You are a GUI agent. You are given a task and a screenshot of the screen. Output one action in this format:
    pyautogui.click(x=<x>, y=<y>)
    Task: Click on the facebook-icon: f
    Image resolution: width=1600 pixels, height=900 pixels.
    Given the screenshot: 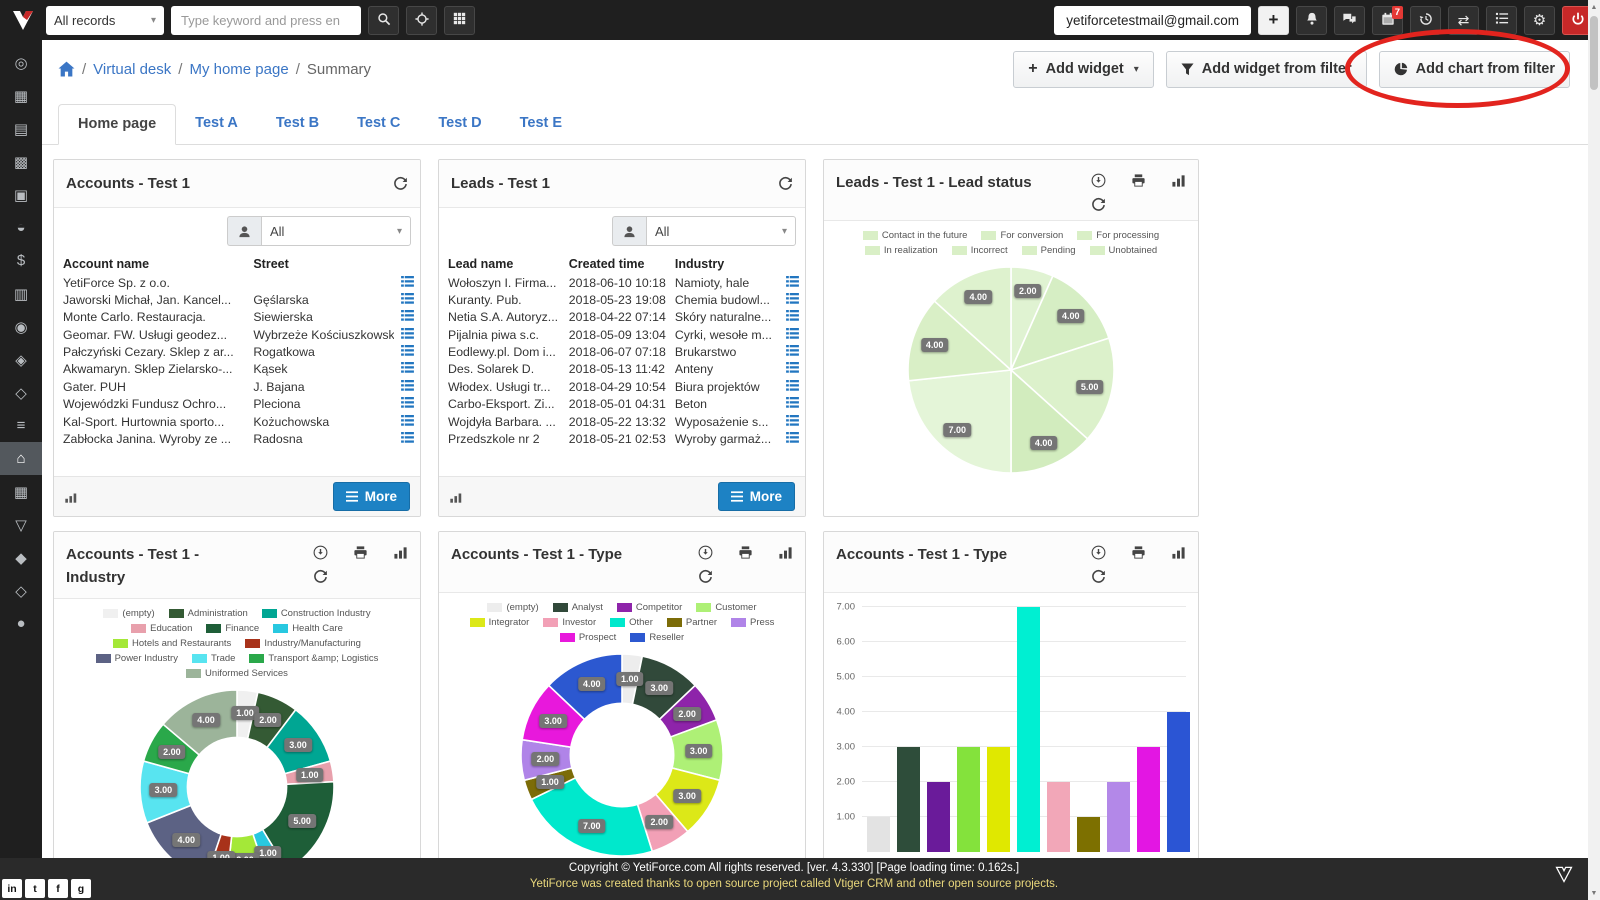 What is the action you would take?
    pyautogui.click(x=58, y=888)
    